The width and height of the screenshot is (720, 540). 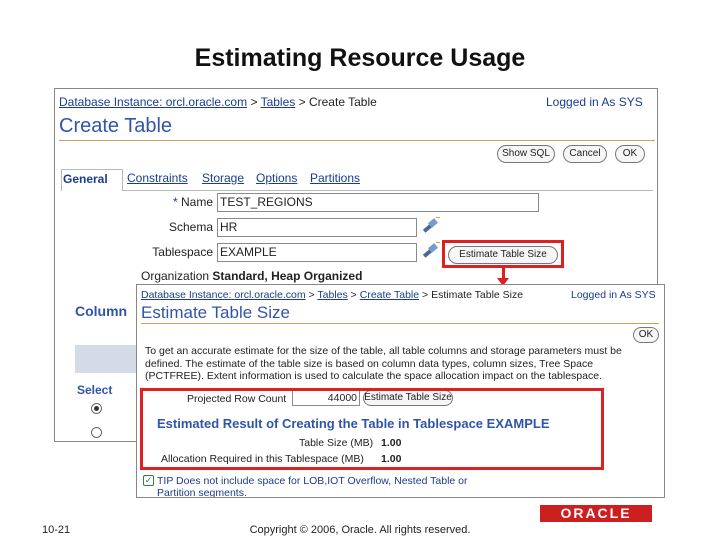 I want to click on name-label: * Name, so click(x=174, y=202).